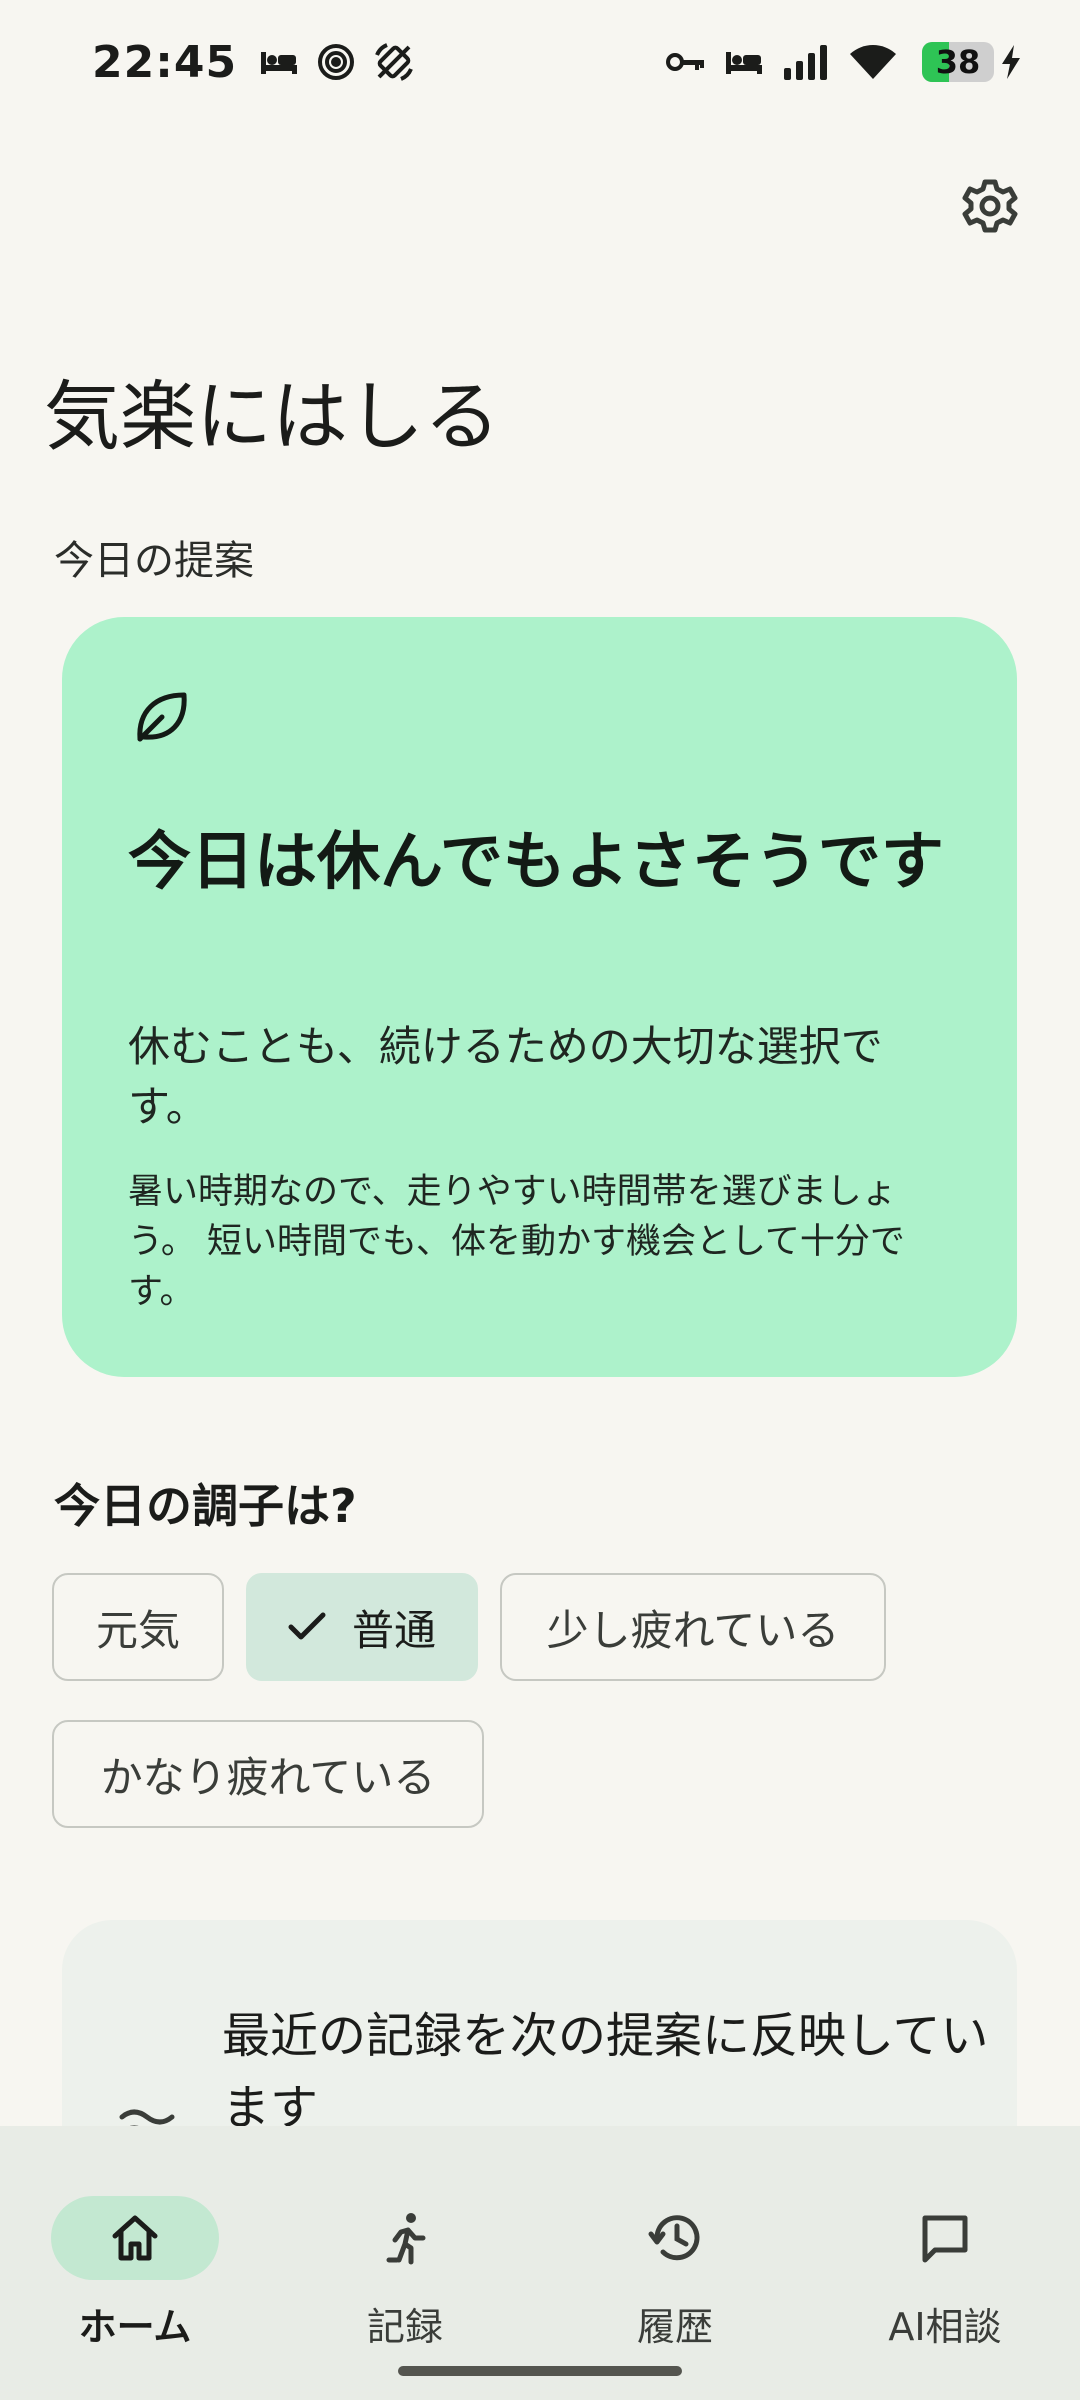 Image resolution: width=1080 pixels, height=2400 pixels. Describe the element at coordinates (540, 2263) in the screenshot. I see `bottom-nav: ホーム 記録 履歴 AI相談` at that location.